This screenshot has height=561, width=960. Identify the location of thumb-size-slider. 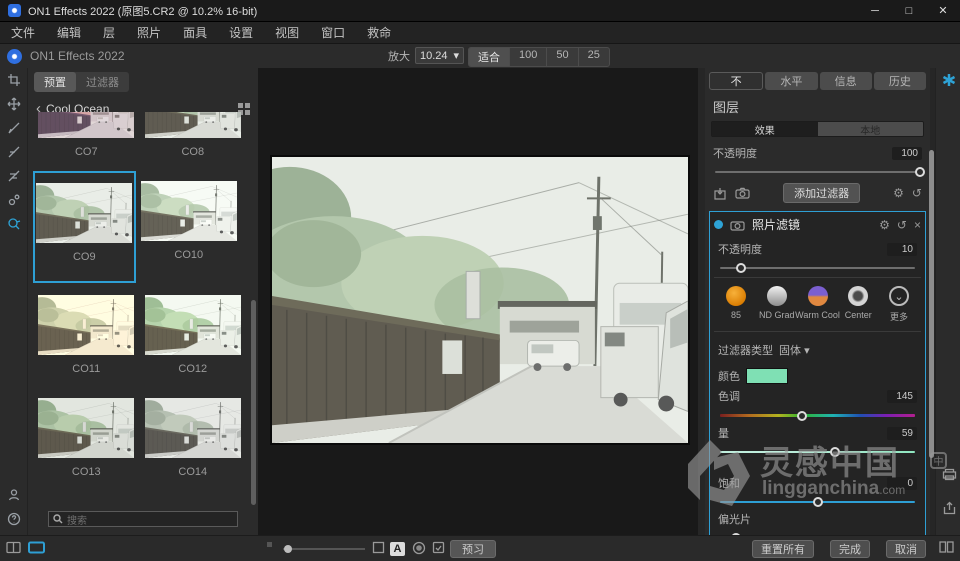
(324, 549).